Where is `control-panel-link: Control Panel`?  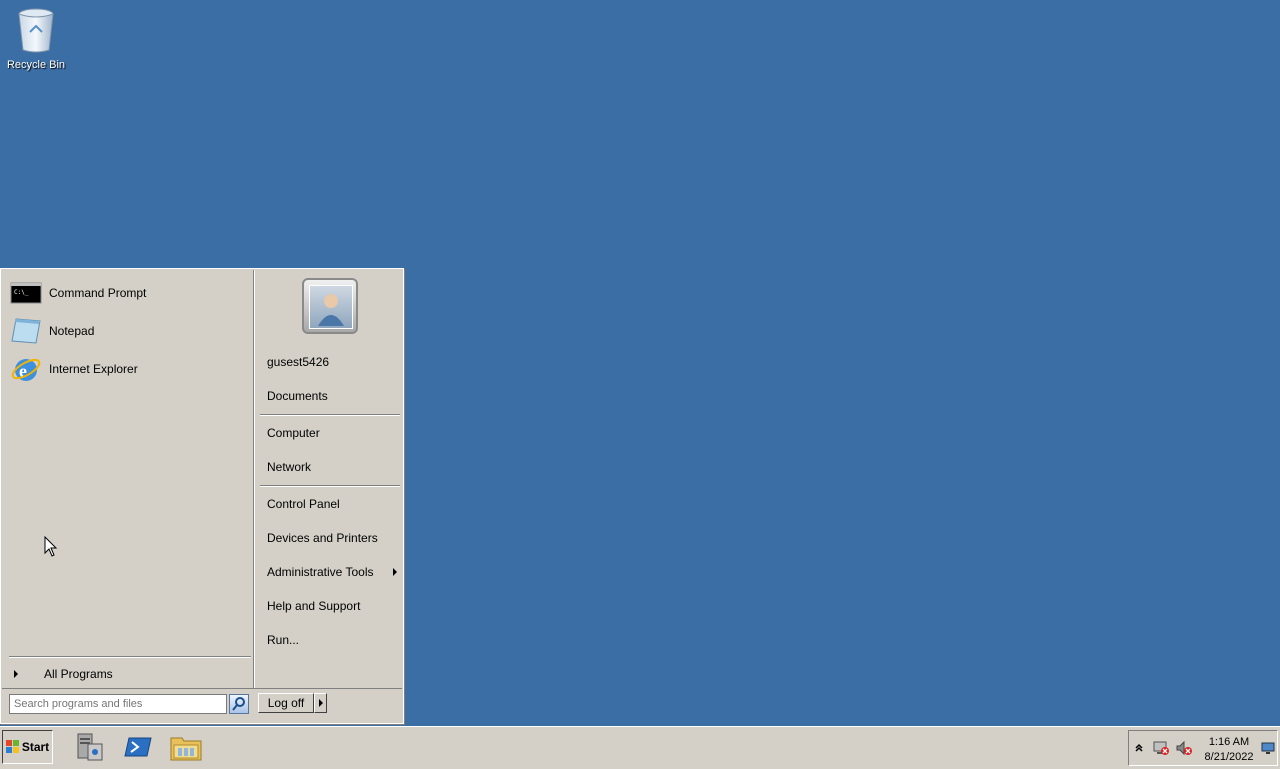 control-panel-link: Control Panel is located at coordinates (332, 504).